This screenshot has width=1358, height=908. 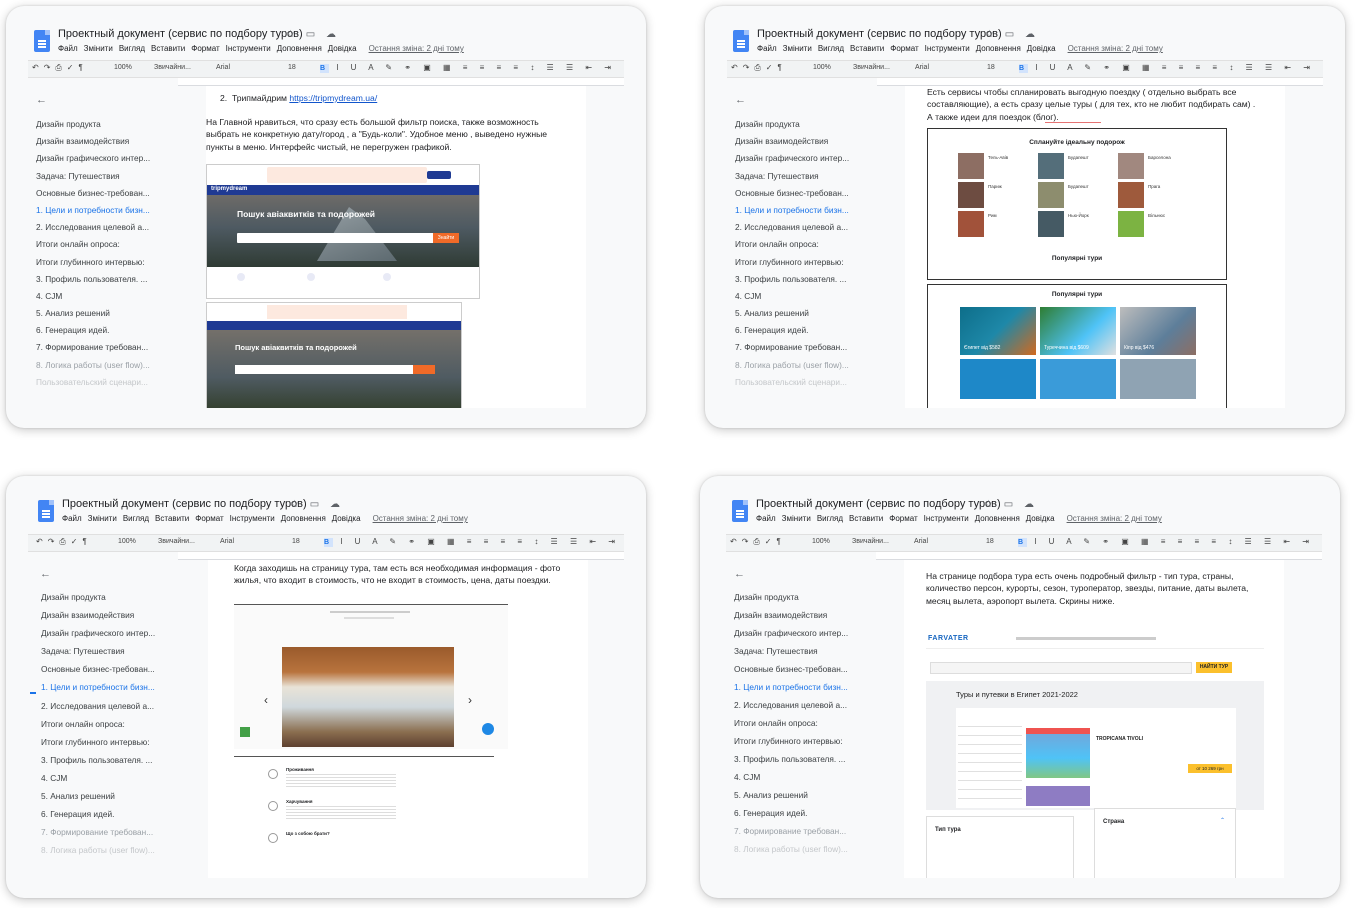 I want to click on city-card: Париж, so click(x=997, y=195).